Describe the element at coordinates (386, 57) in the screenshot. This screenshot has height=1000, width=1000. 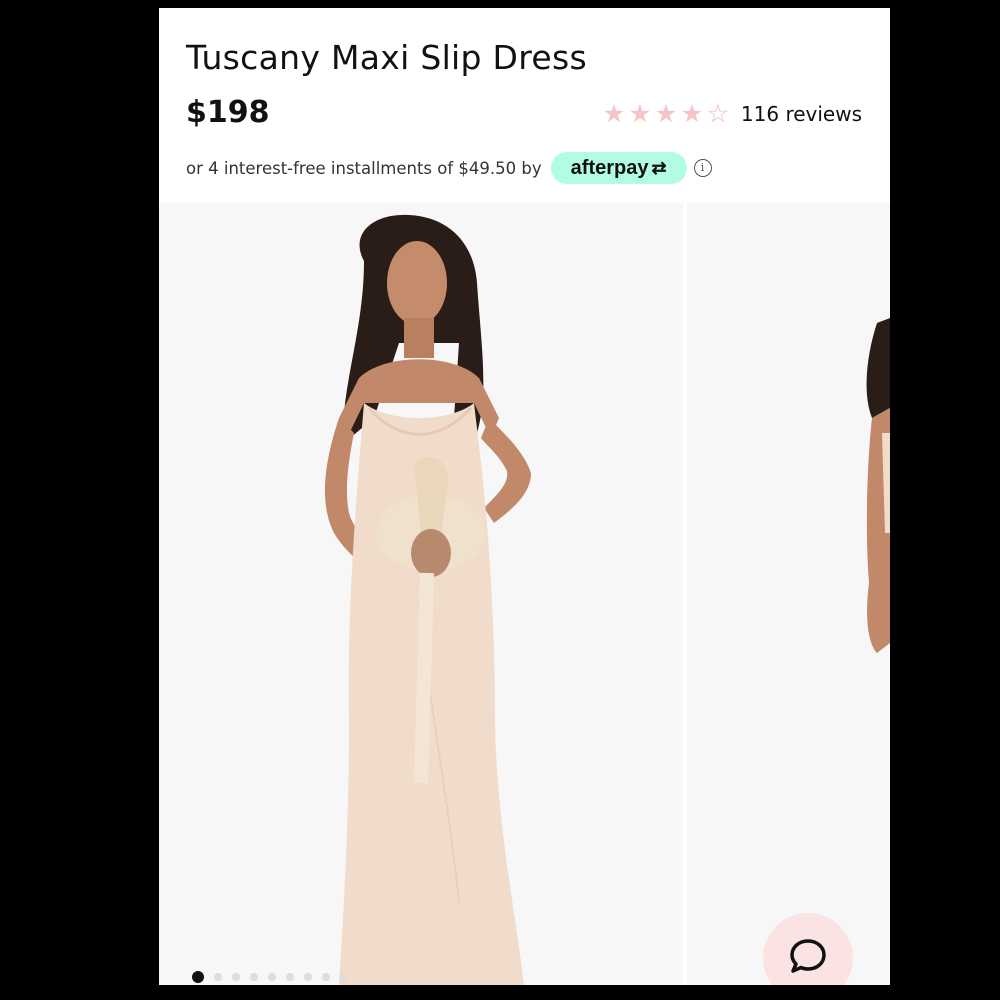
I see `product-title: Tuscany Maxi Slip Dress` at that location.